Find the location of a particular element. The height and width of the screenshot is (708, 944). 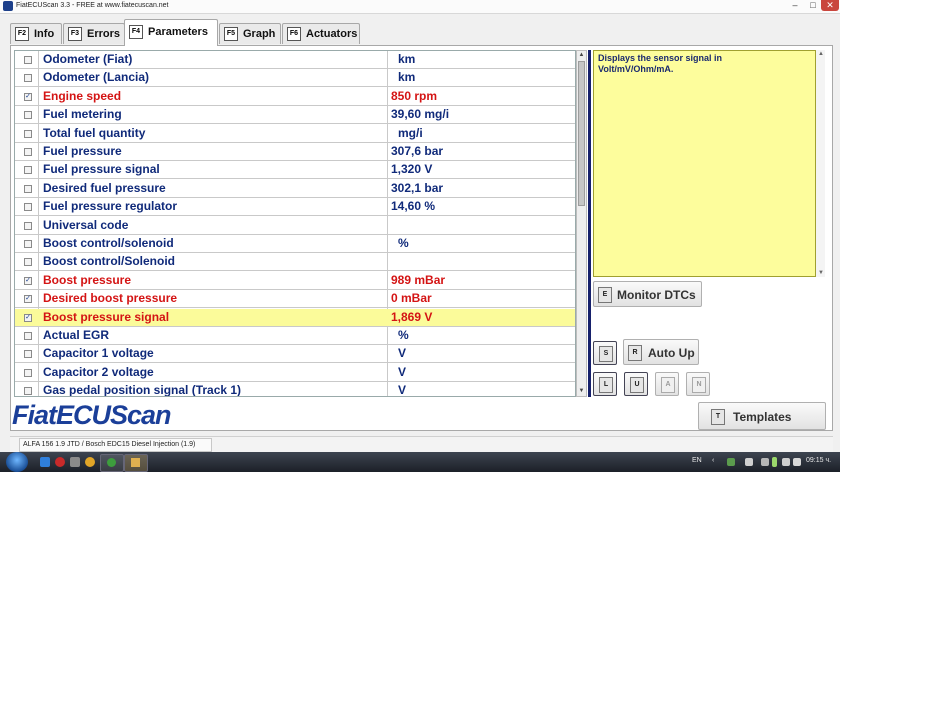

tab-graph: F5 Graph is located at coordinates (250, 33).